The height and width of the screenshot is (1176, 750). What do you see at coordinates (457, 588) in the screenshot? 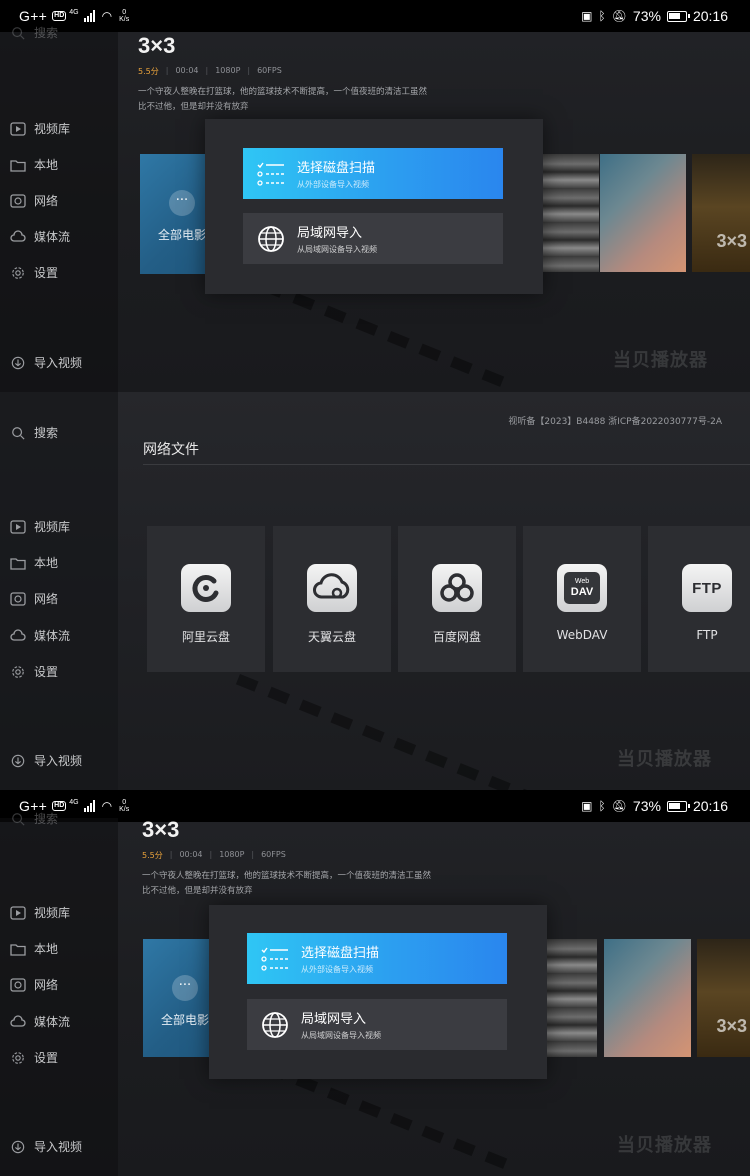
I see `baidu-netdisk-icon` at bounding box center [457, 588].